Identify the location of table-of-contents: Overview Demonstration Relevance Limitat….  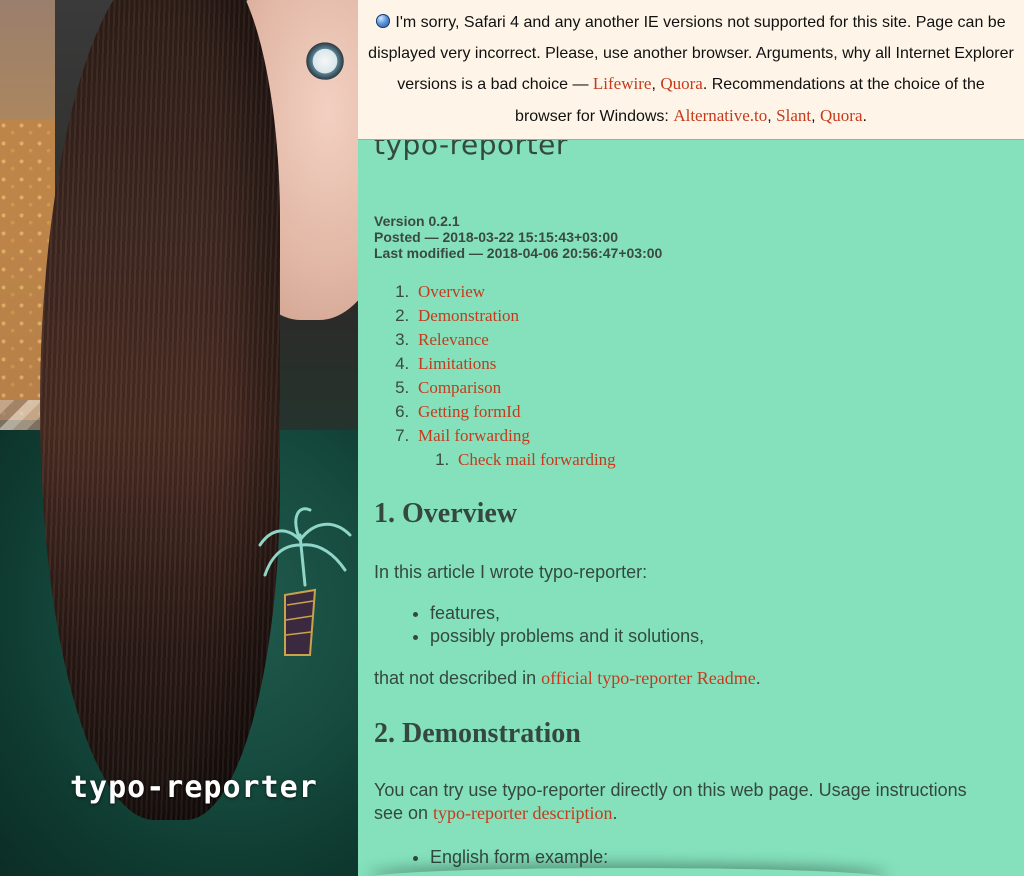
(495, 376).